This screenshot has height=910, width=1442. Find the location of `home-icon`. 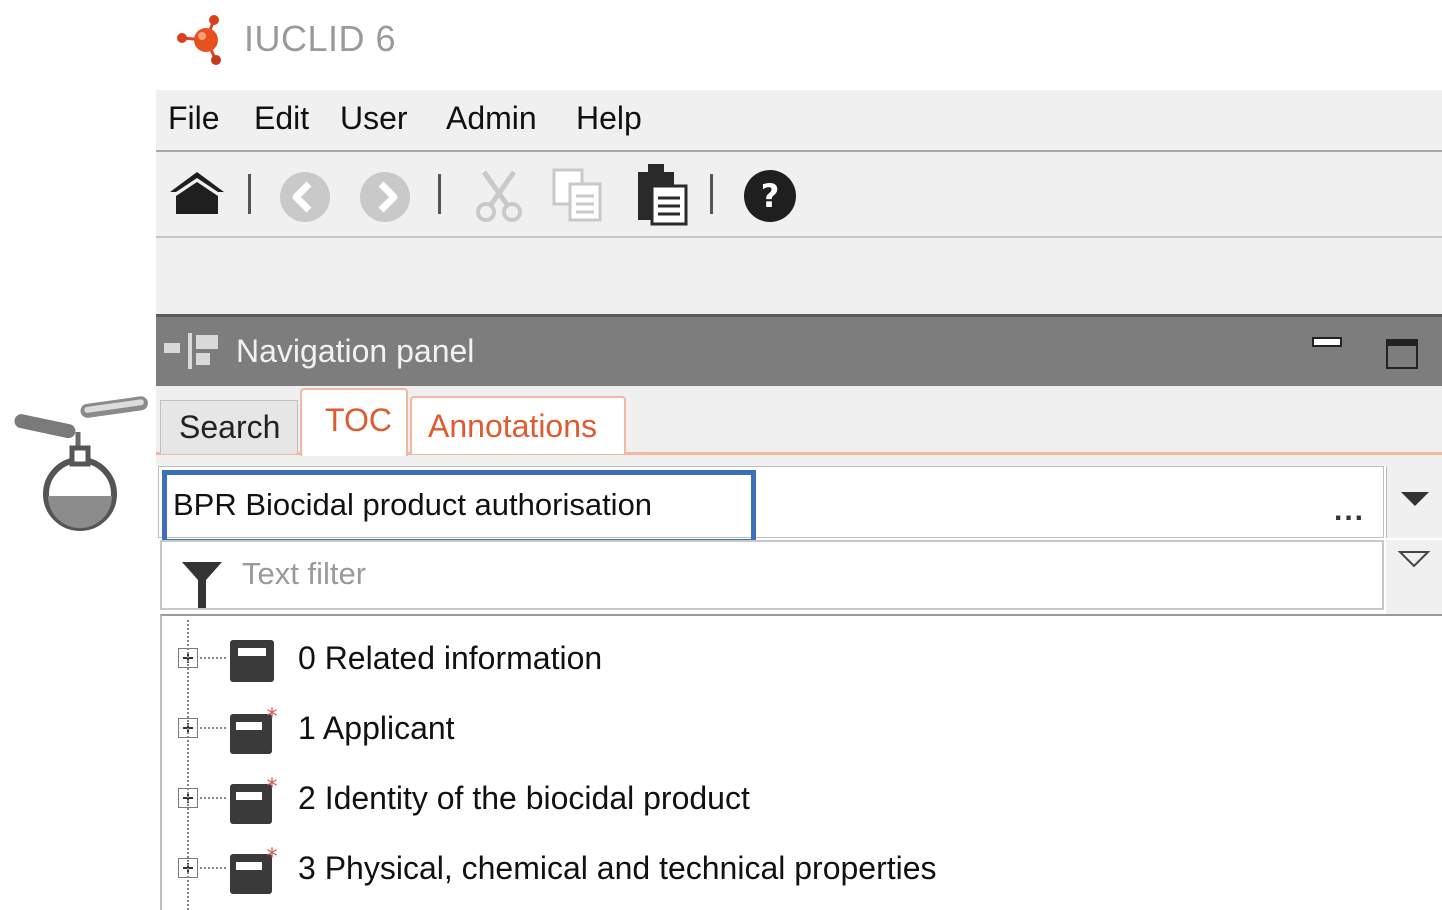

home-icon is located at coordinates (197, 193).